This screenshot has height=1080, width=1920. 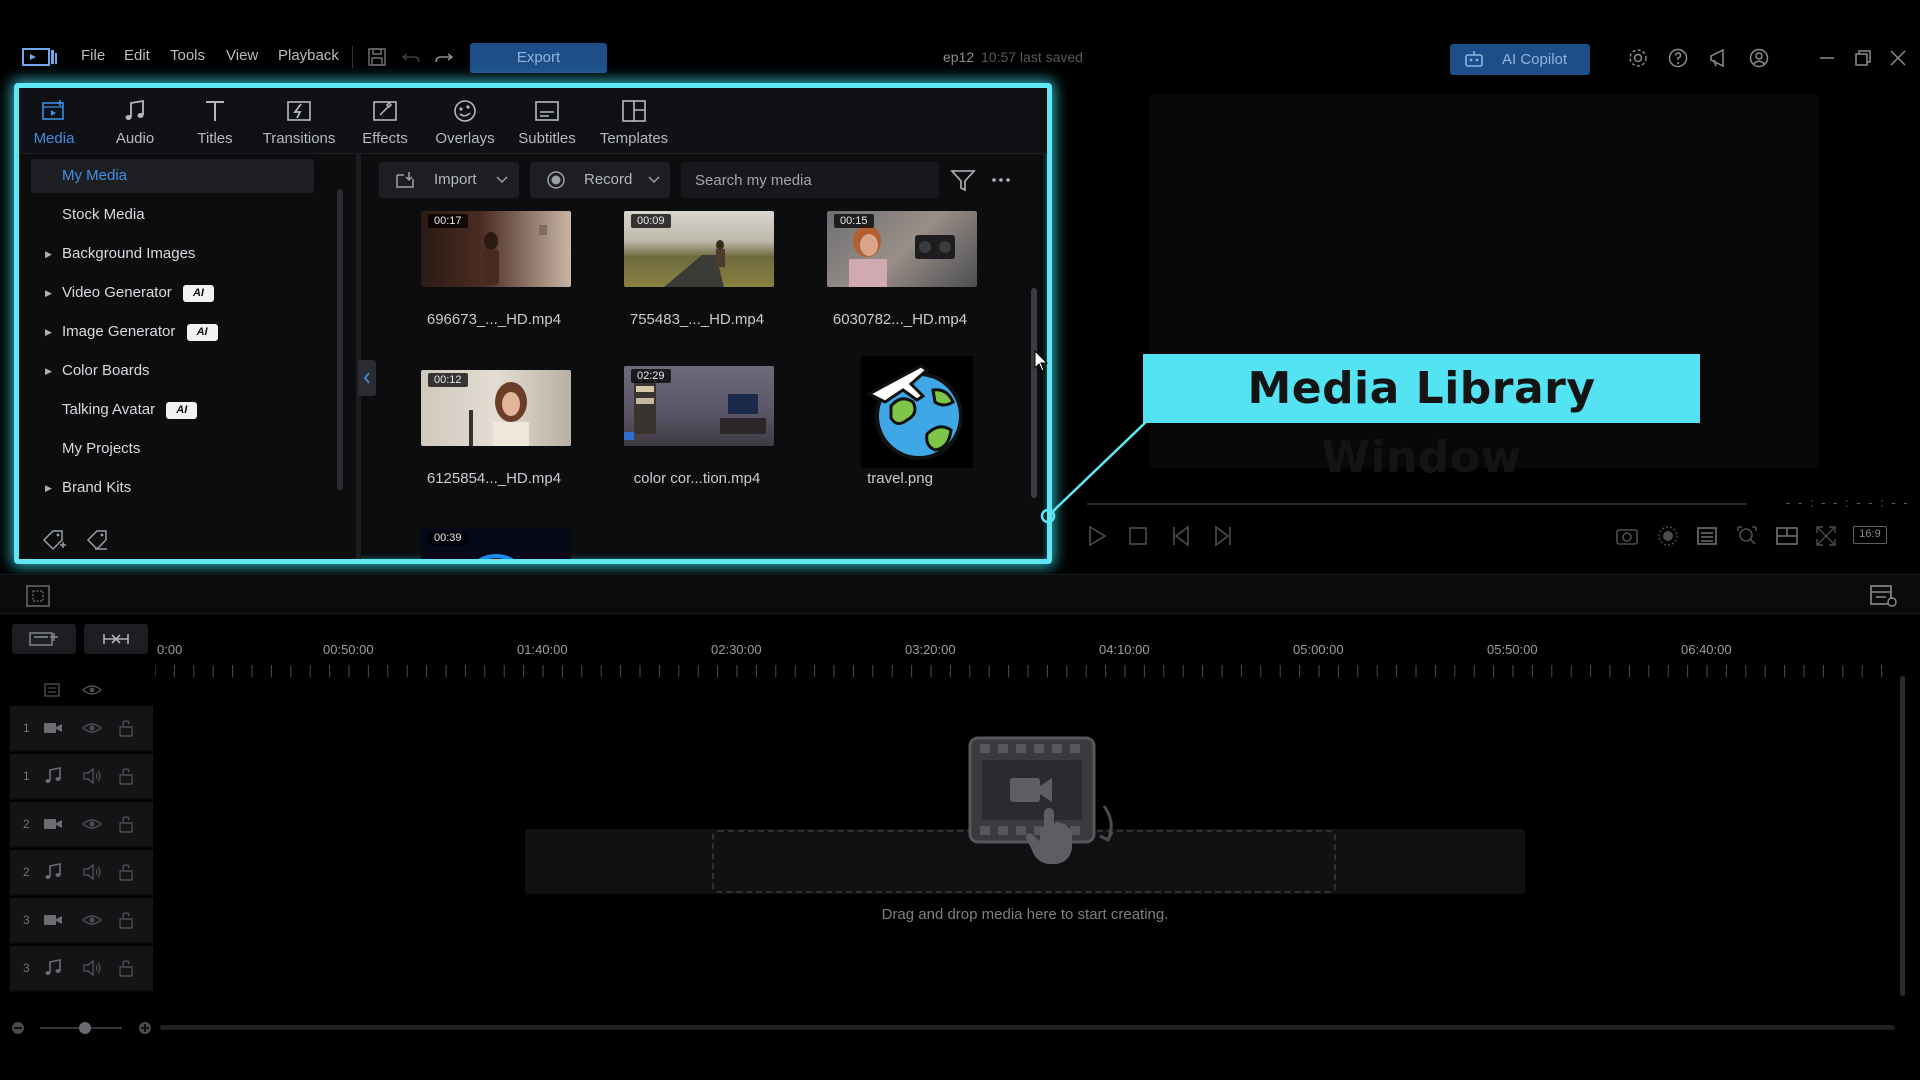 What do you see at coordinates (1863, 58) in the screenshot?
I see `restore-icon` at bounding box center [1863, 58].